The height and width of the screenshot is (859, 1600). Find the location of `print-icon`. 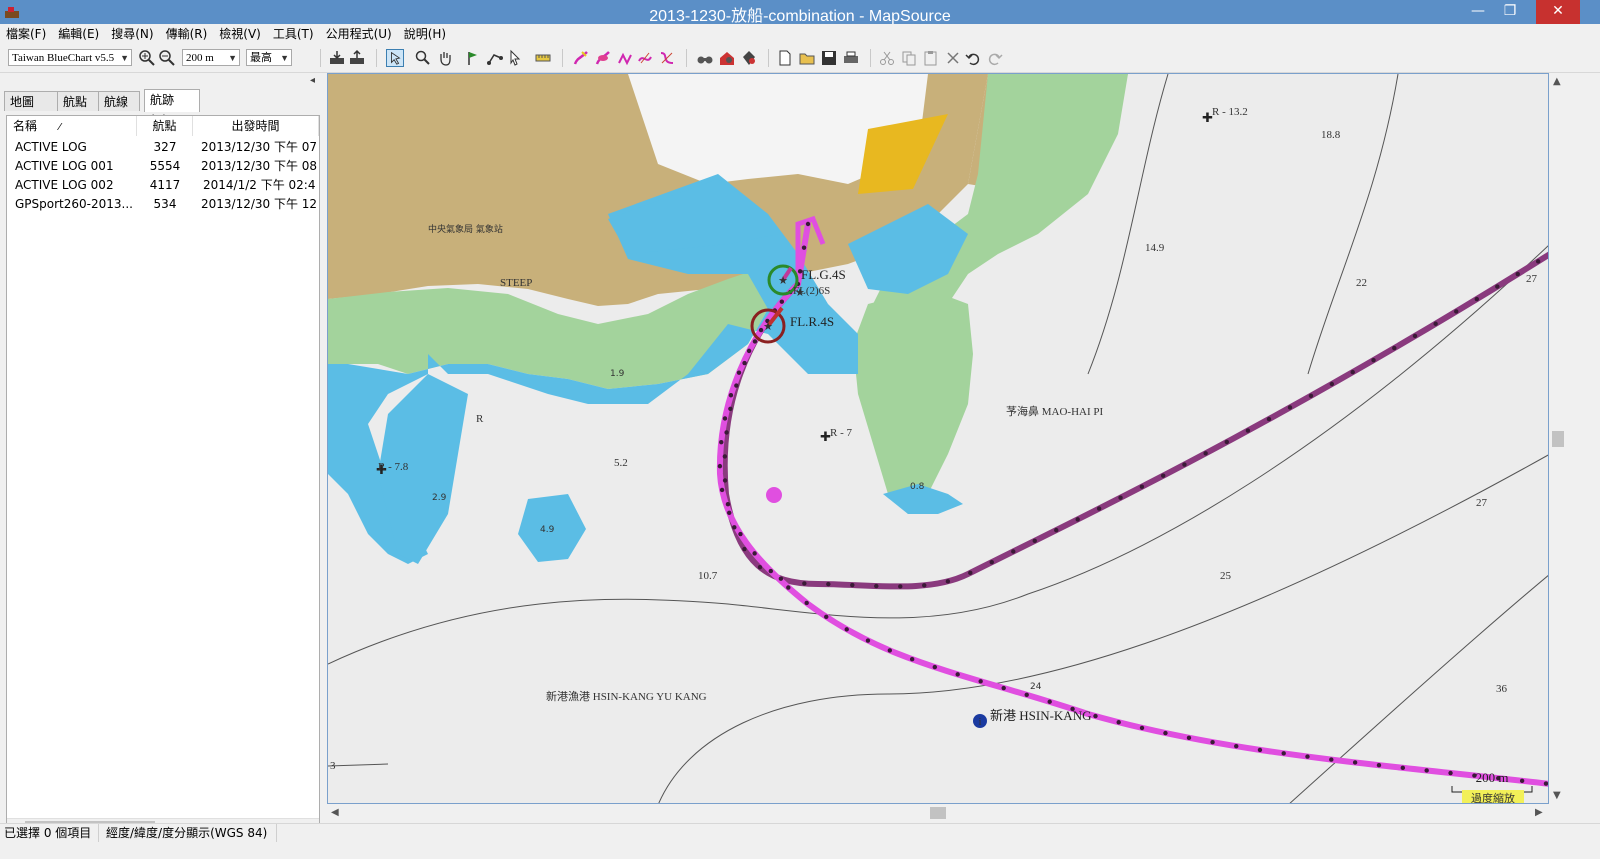

print-icon is located at coordinates (851, 58).